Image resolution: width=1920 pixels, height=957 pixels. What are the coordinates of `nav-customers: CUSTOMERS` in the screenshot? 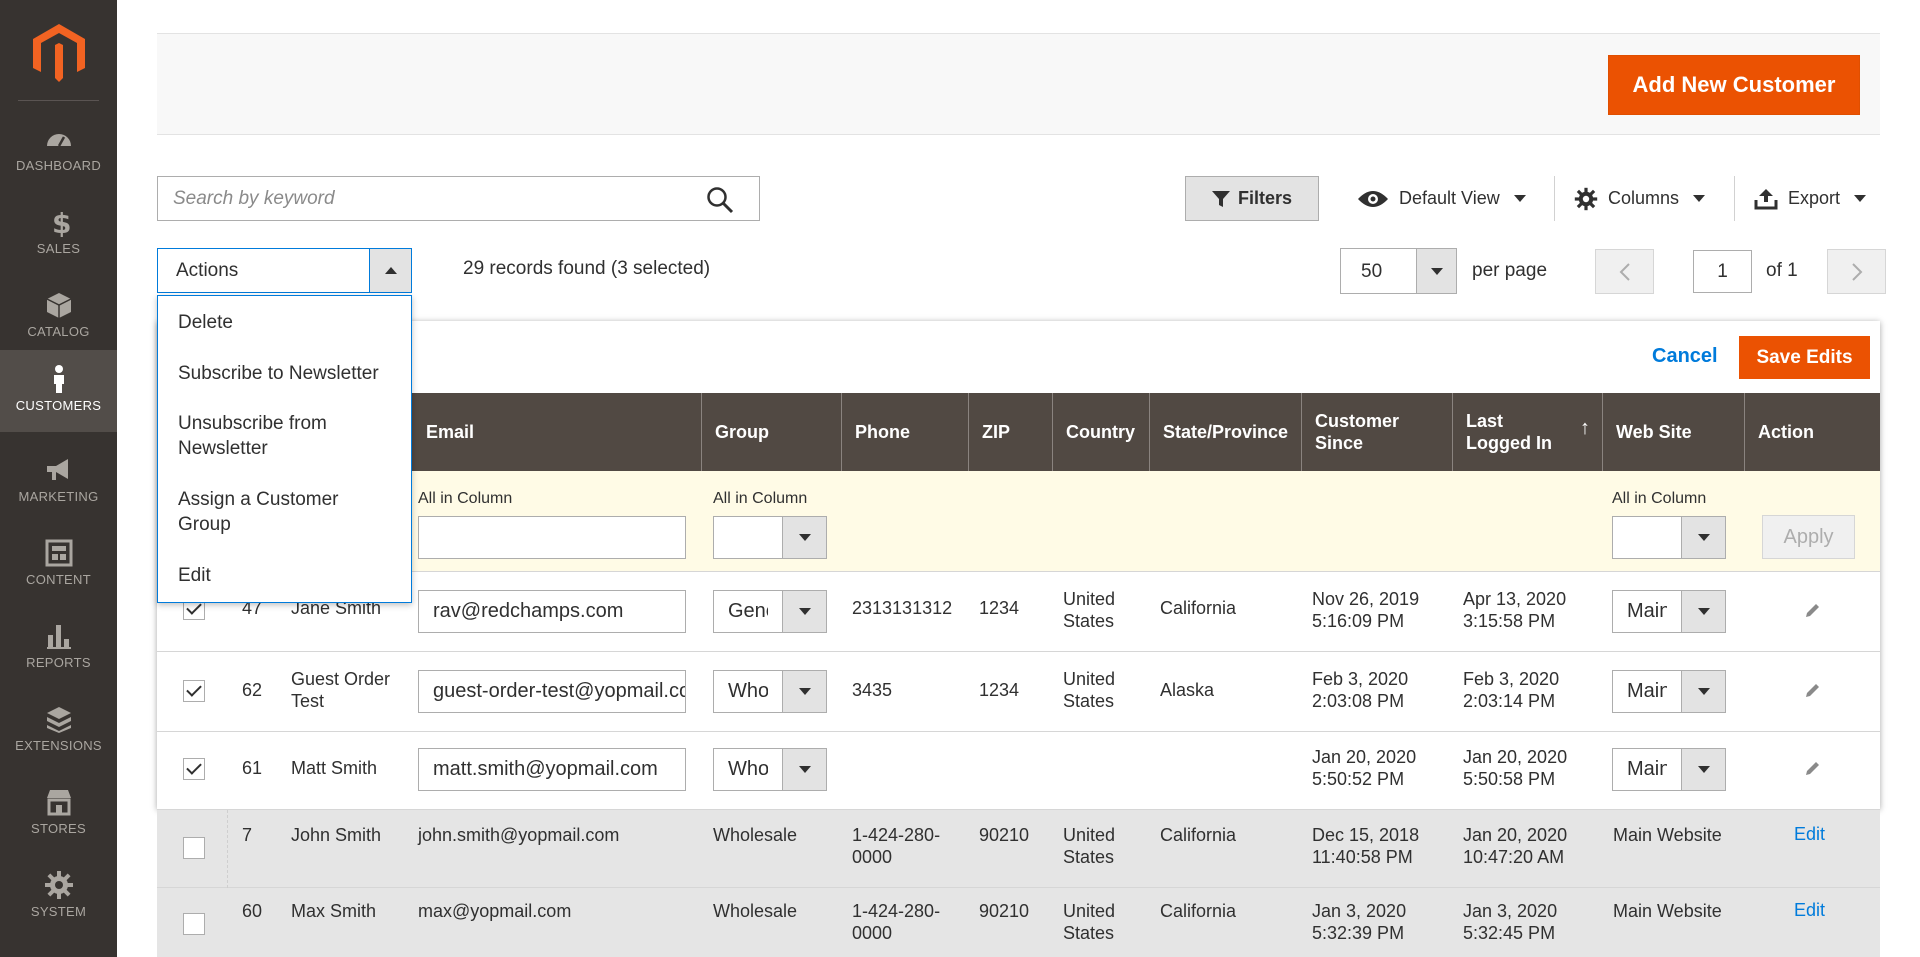 It's located at (58, 391).